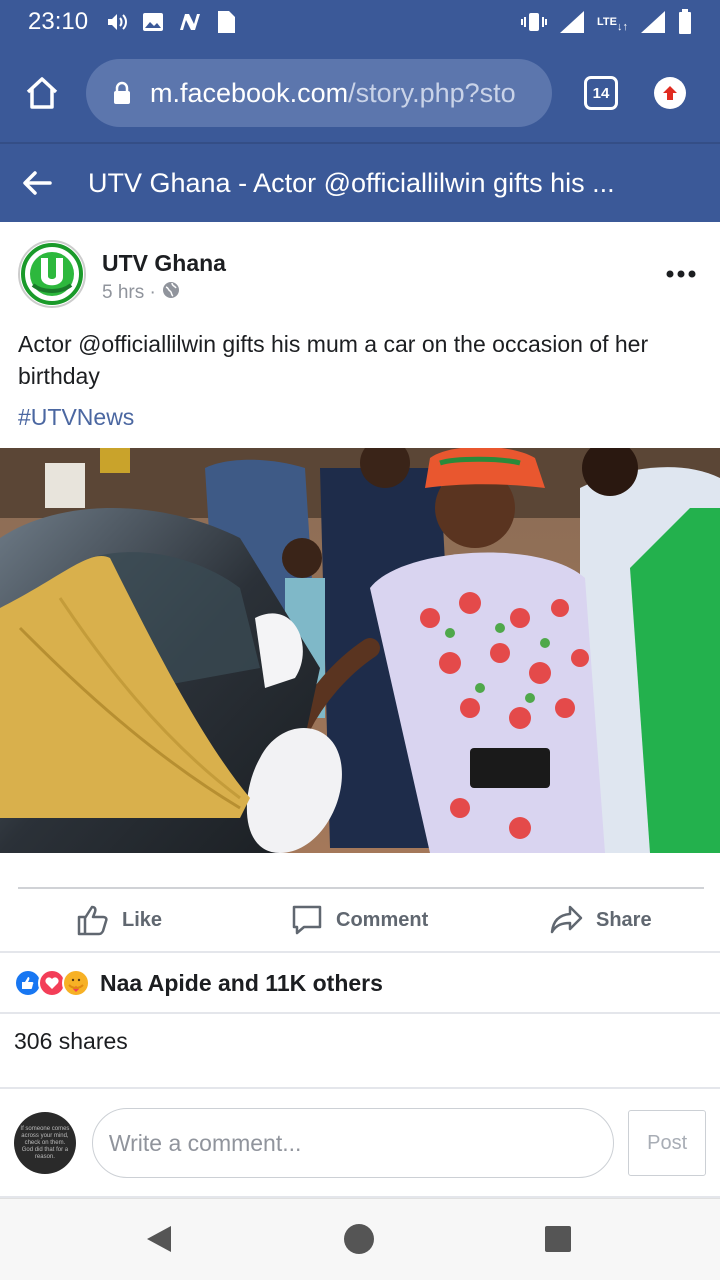 This screenshot has width=720, height=1280. I want to click on post-actions: Like Comment Share, so click(360, 920).